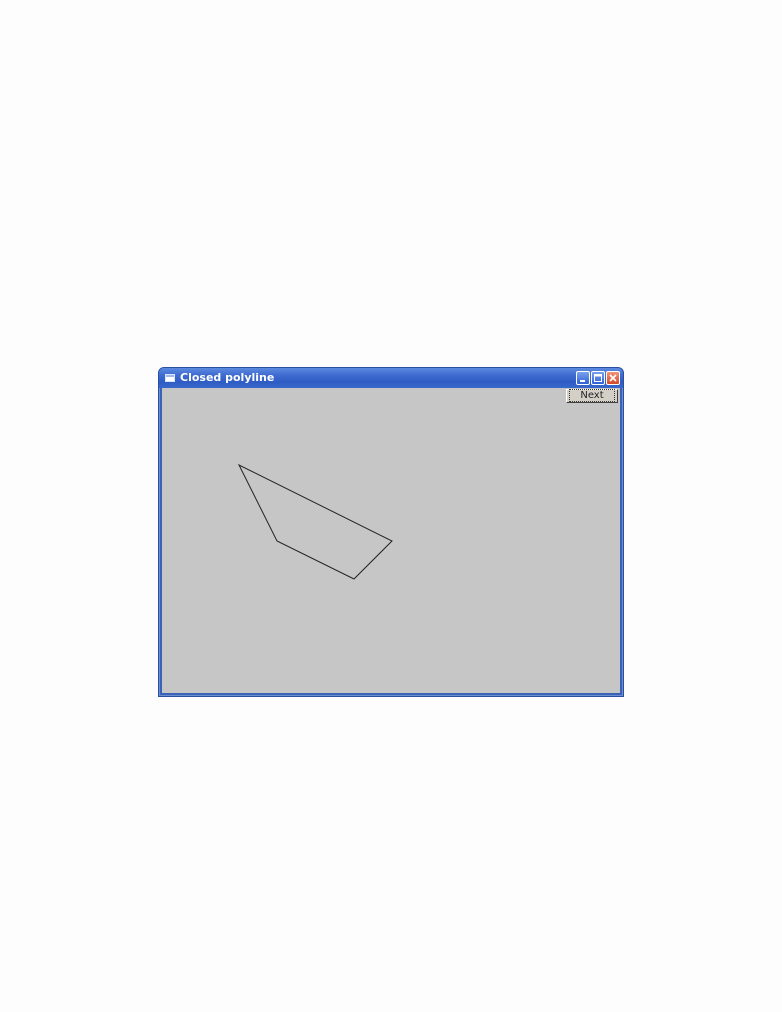  What do you see at coordinates (391, 378) in the screenshot?
I see `title-bar: Closed polyline` at bounding box center [391, 378].